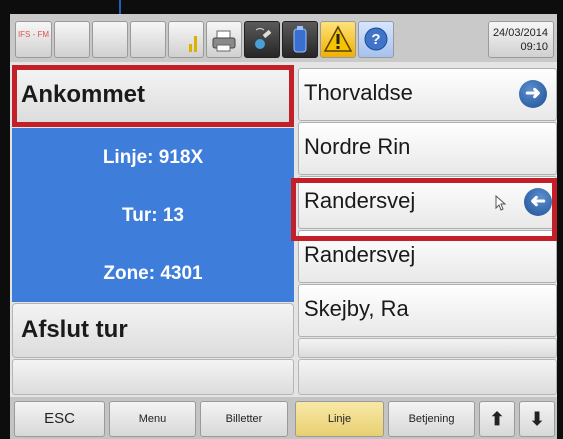 Image resolution: width=563 pixels, height=439 pixels. What do you see at coordinates (300, 39) in the screenshot?
I see `battery-icon` at bounding box center [300, 39].